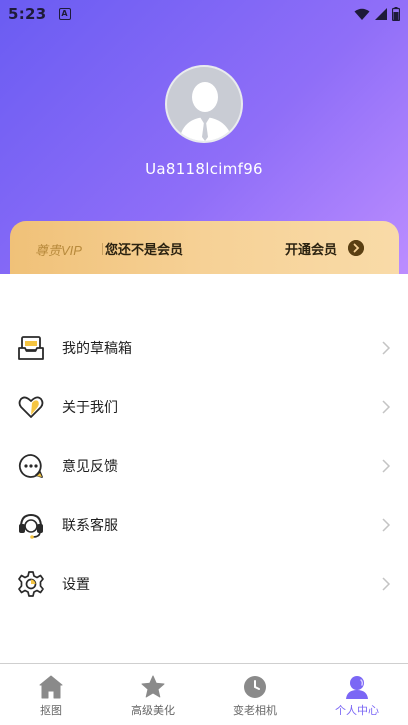 Image resolution: width=408 pixels, height=725 pixels. What do you see at coordinates (90, 466) in the screenshot?
I see `menu-item-label: 意见反馈` at bounding box center [90, 466].